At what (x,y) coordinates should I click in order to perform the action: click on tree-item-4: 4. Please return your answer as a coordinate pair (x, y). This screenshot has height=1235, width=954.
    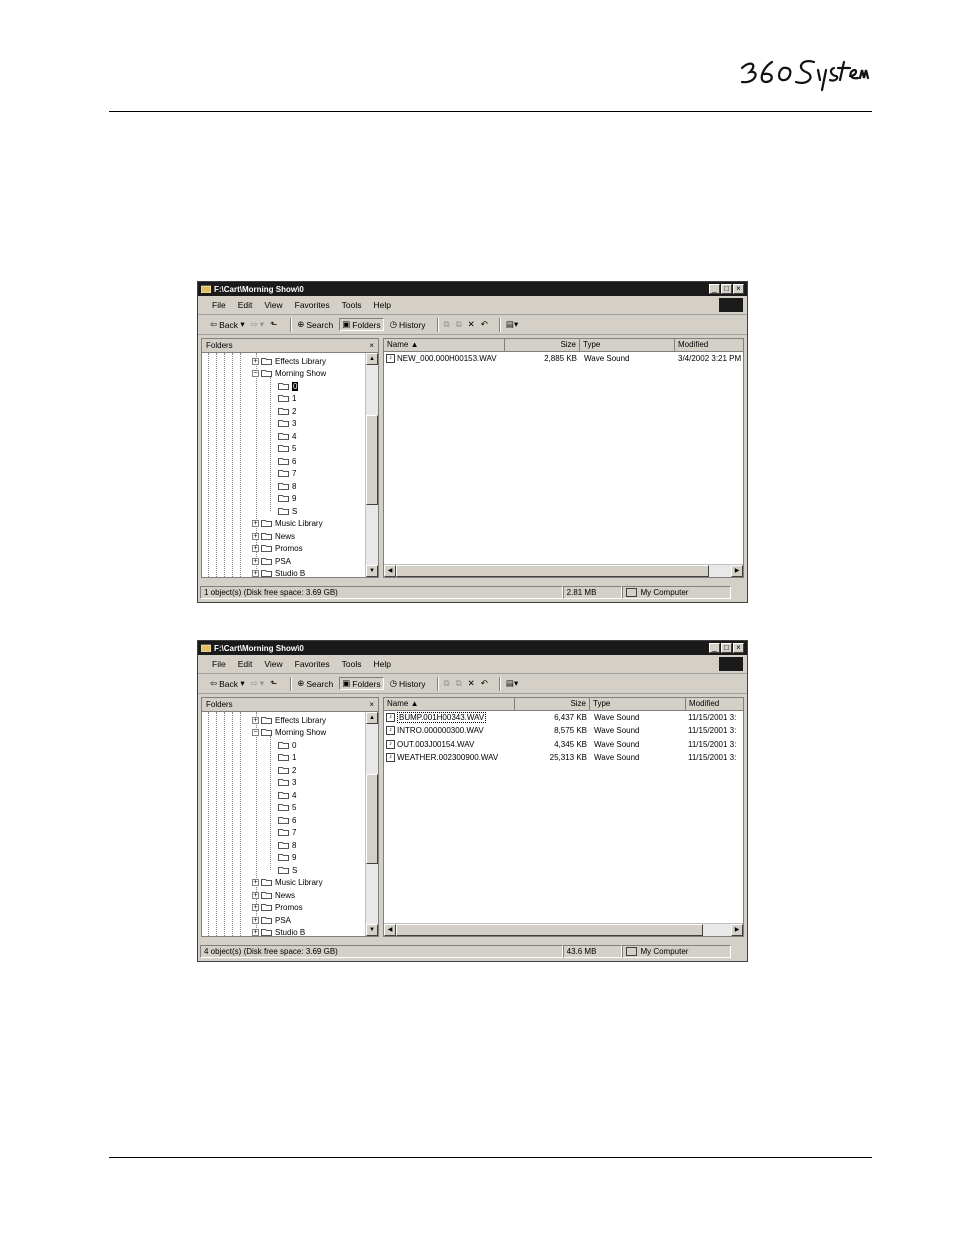
    Looking at the image, I should click on (287, 795).